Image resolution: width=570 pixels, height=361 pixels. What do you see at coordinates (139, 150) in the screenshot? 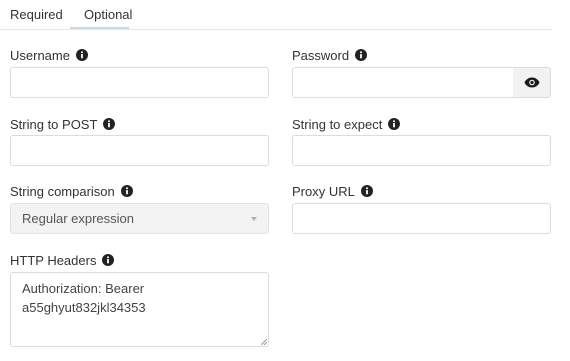
I see `string-to-post-input` at bounding box center [139, 150].